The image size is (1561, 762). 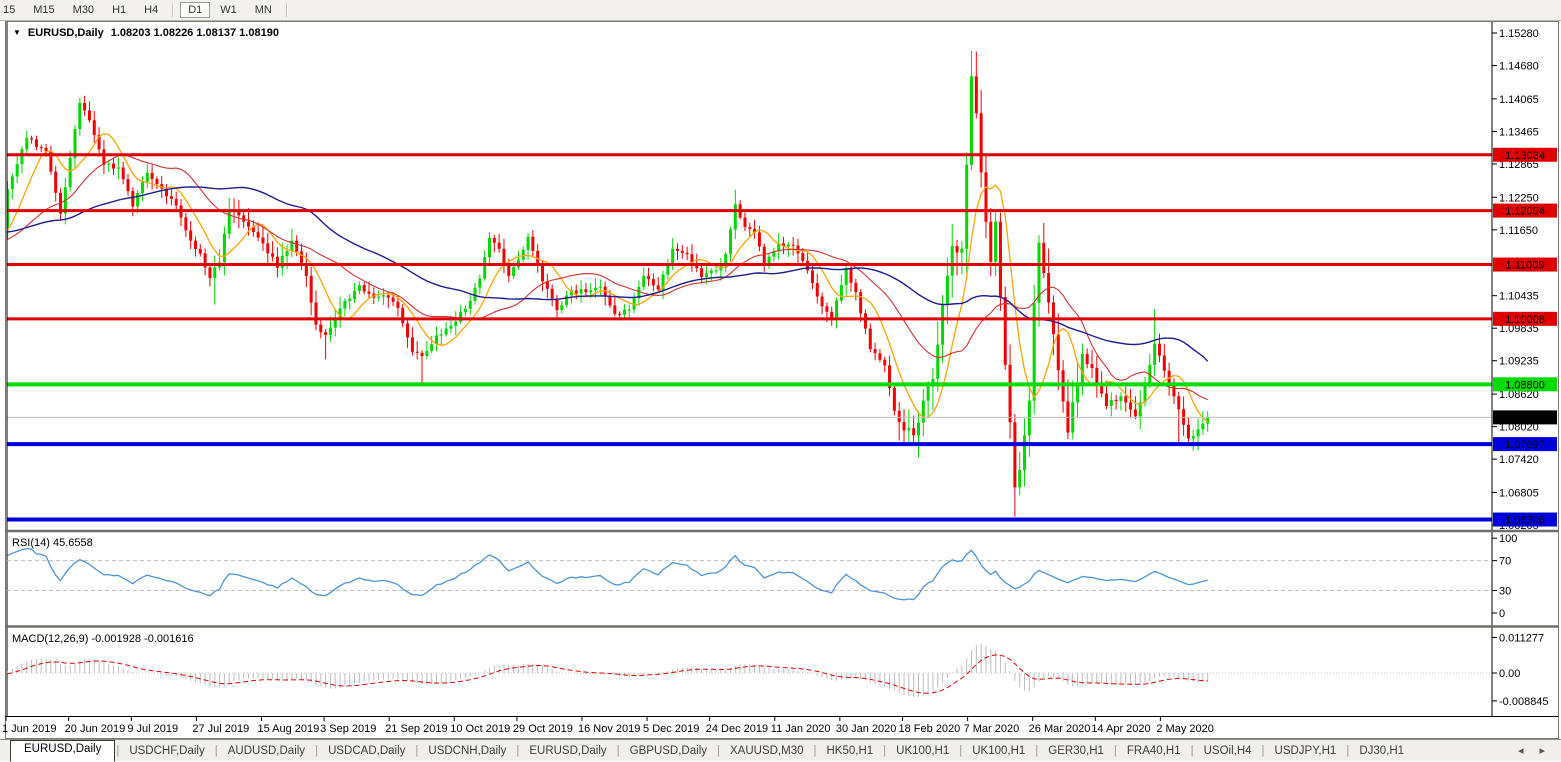 What do you see at coordinates (850, 751) in the screenshot?
I see `tab-hk50-h1-8: HK50,H1` at bounding box center [850, 751].